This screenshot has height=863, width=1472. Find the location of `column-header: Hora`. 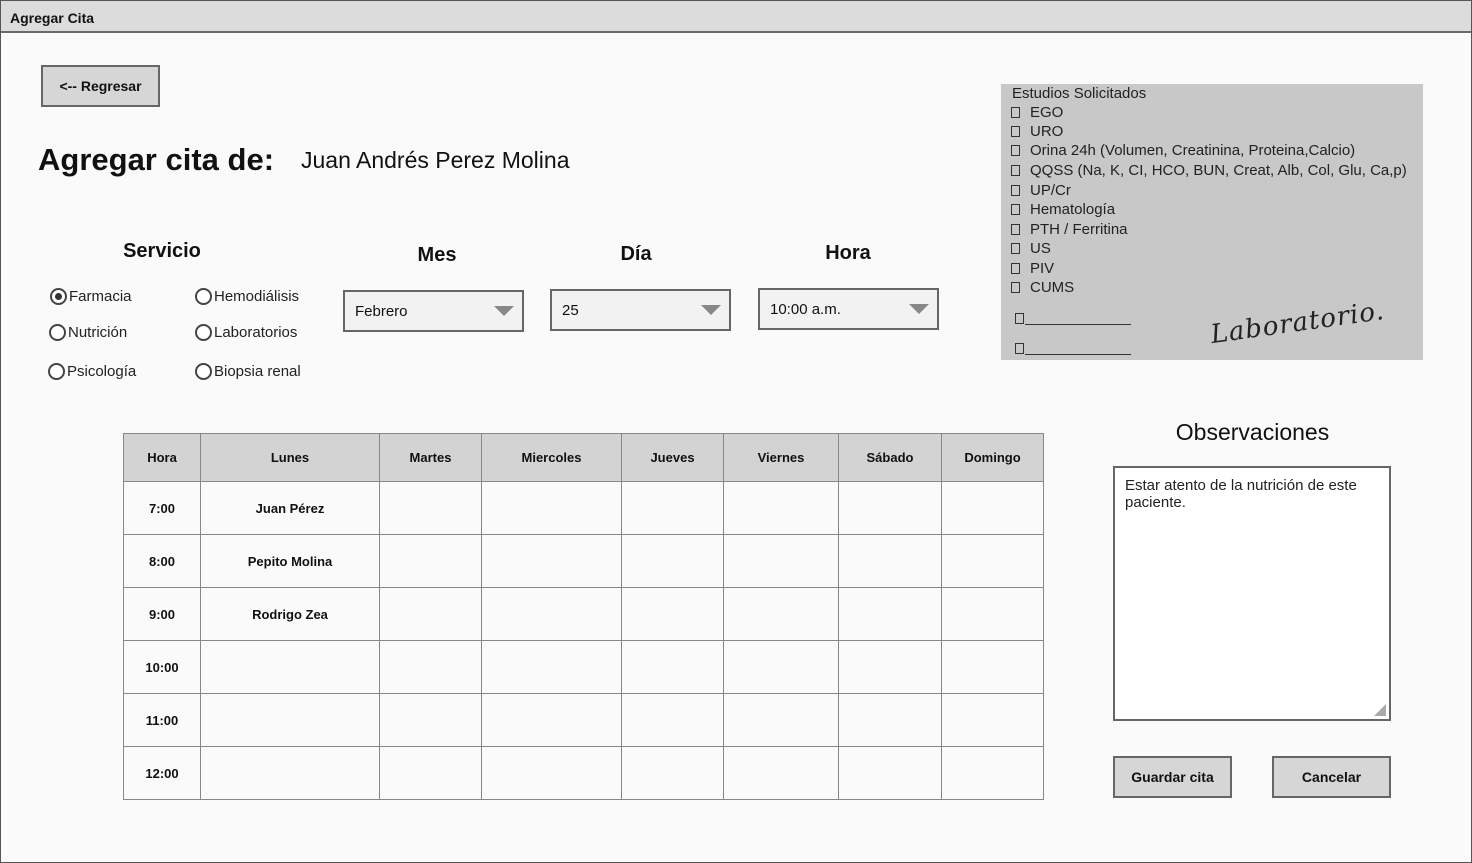

column-header: Hora is located at coordinates (162, 457).